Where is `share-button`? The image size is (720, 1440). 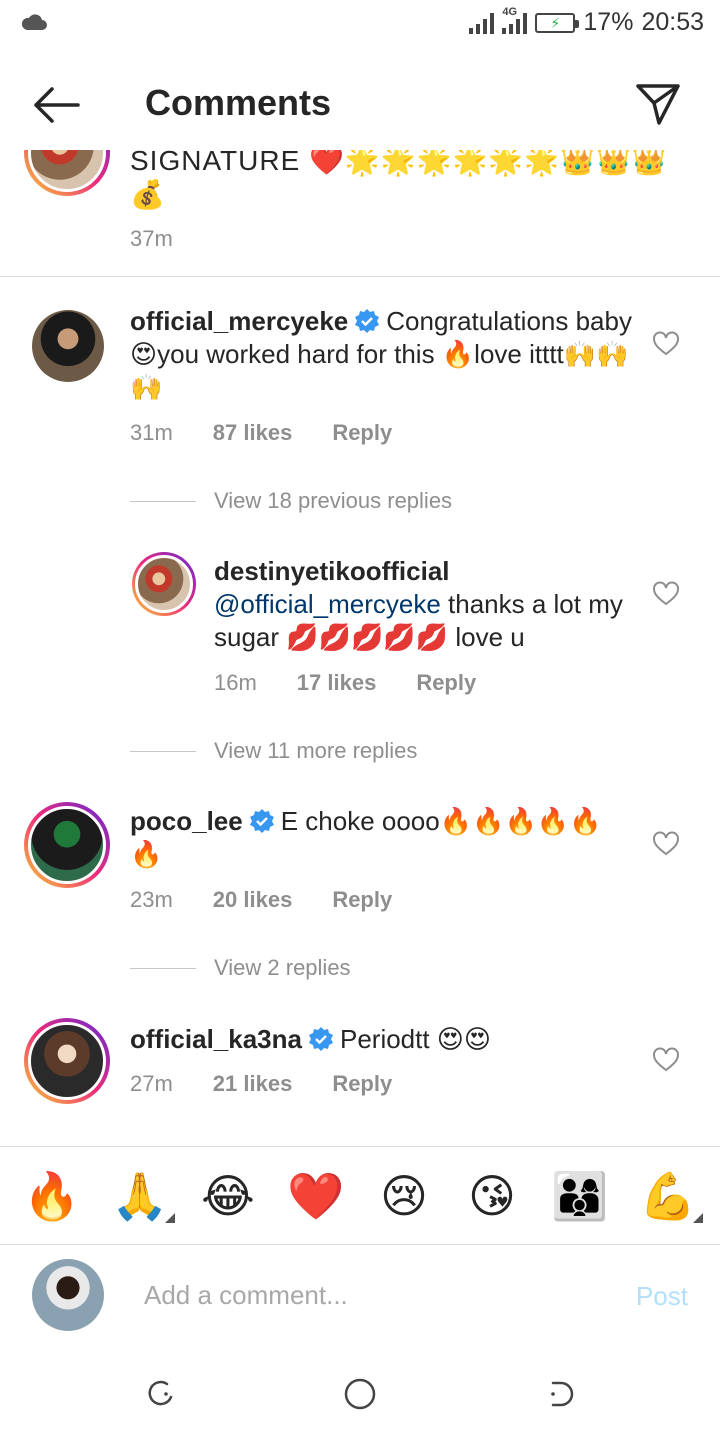
share-button is located at coordinates (658, 104).